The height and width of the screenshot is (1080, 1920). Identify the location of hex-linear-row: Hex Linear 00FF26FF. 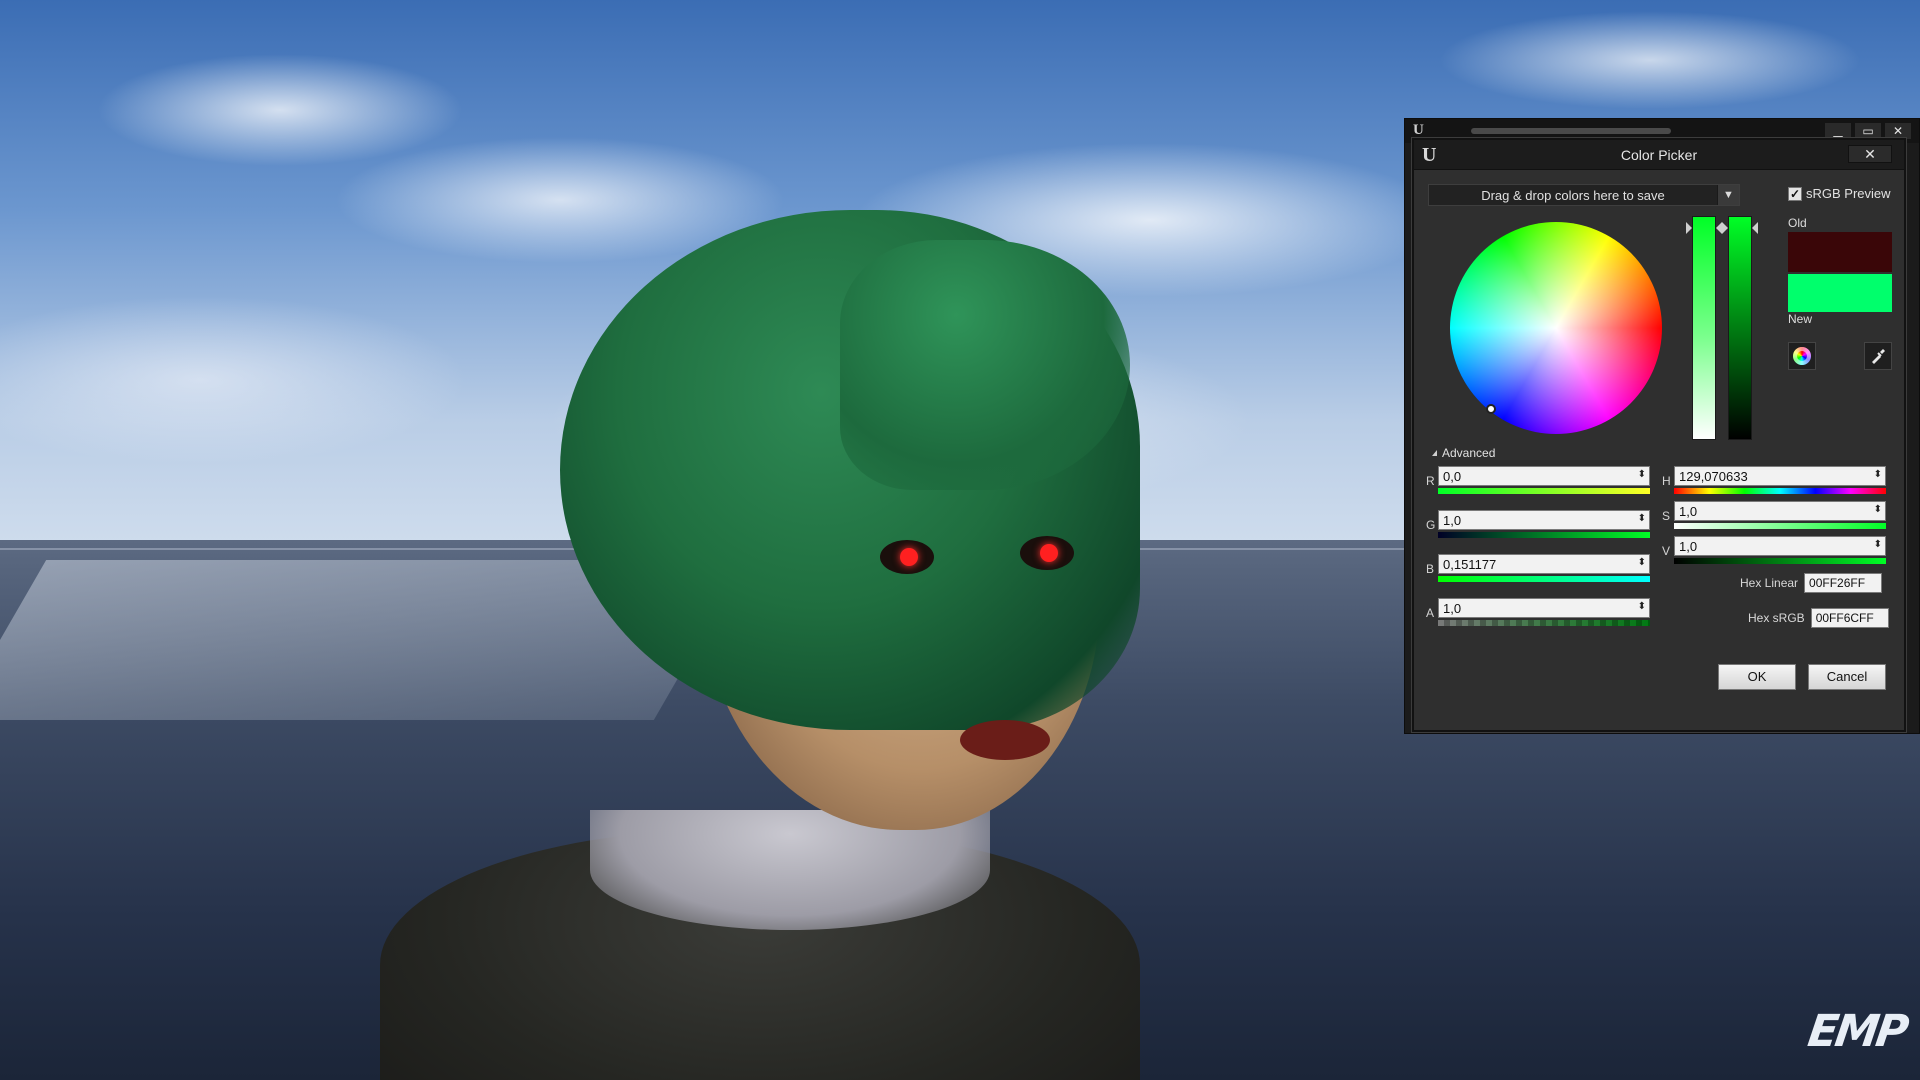
(1811, 583).